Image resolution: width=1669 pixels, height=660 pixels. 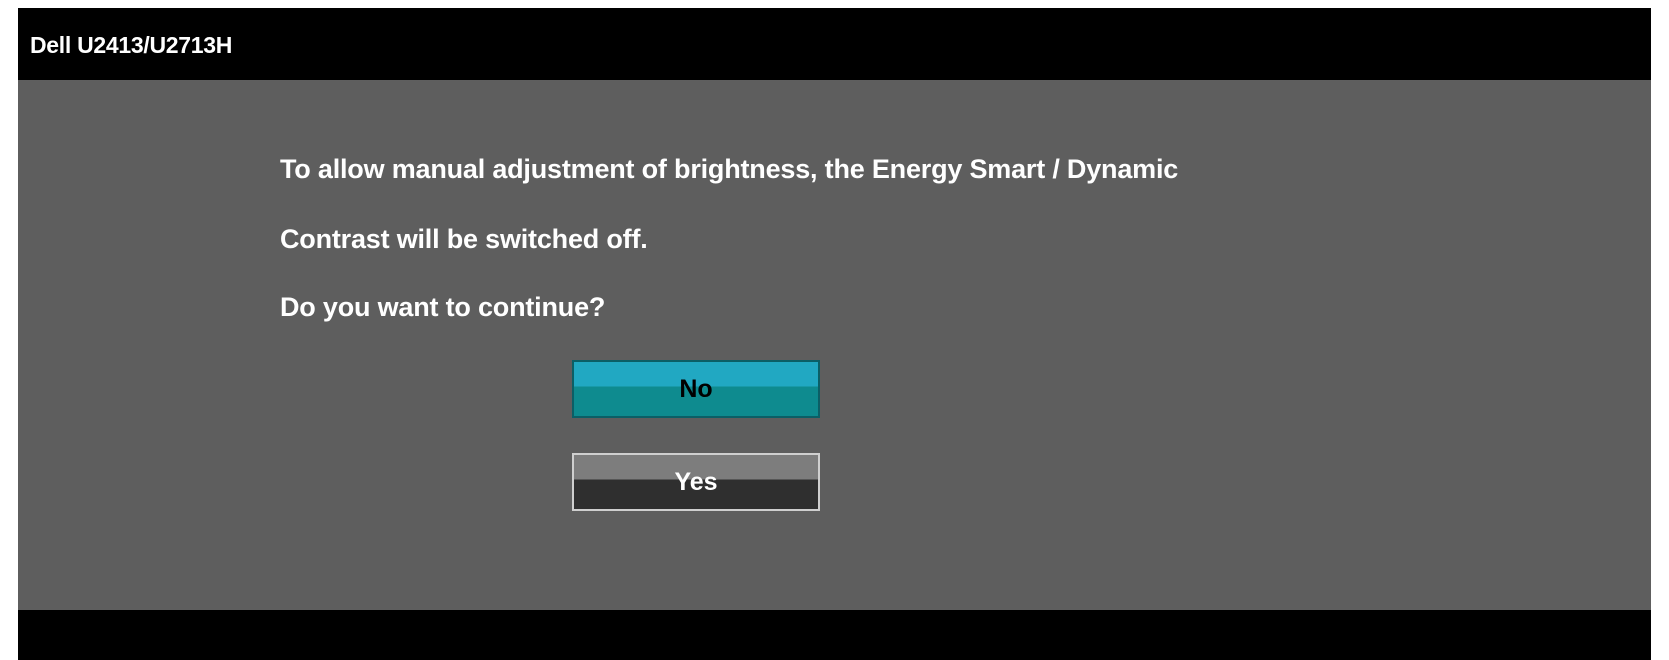 I want to click on yes-button-label: Yes, so click(x=696, y=481).